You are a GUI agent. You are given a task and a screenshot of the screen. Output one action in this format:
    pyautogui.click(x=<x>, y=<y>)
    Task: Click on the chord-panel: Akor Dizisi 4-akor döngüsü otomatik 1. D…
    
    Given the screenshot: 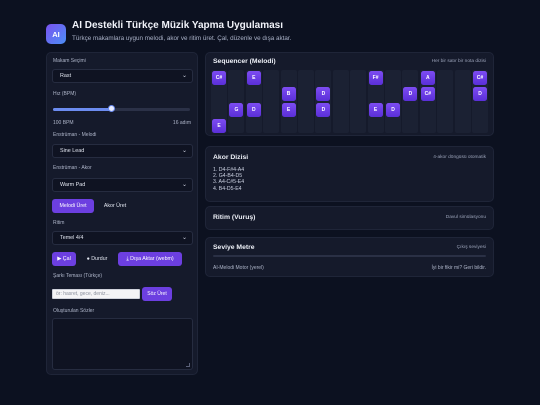 What is the action you would take?
    pyautogui.click(x=349, y=174)
    